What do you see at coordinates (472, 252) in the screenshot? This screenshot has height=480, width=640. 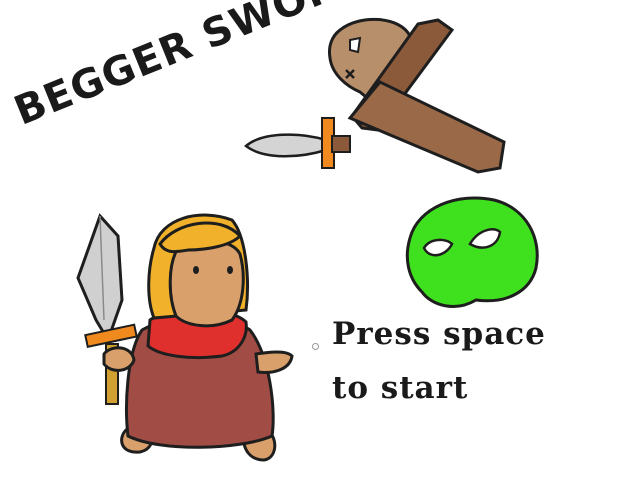 I see `slime-enemy-sprite` at bounding box center [472, 252].